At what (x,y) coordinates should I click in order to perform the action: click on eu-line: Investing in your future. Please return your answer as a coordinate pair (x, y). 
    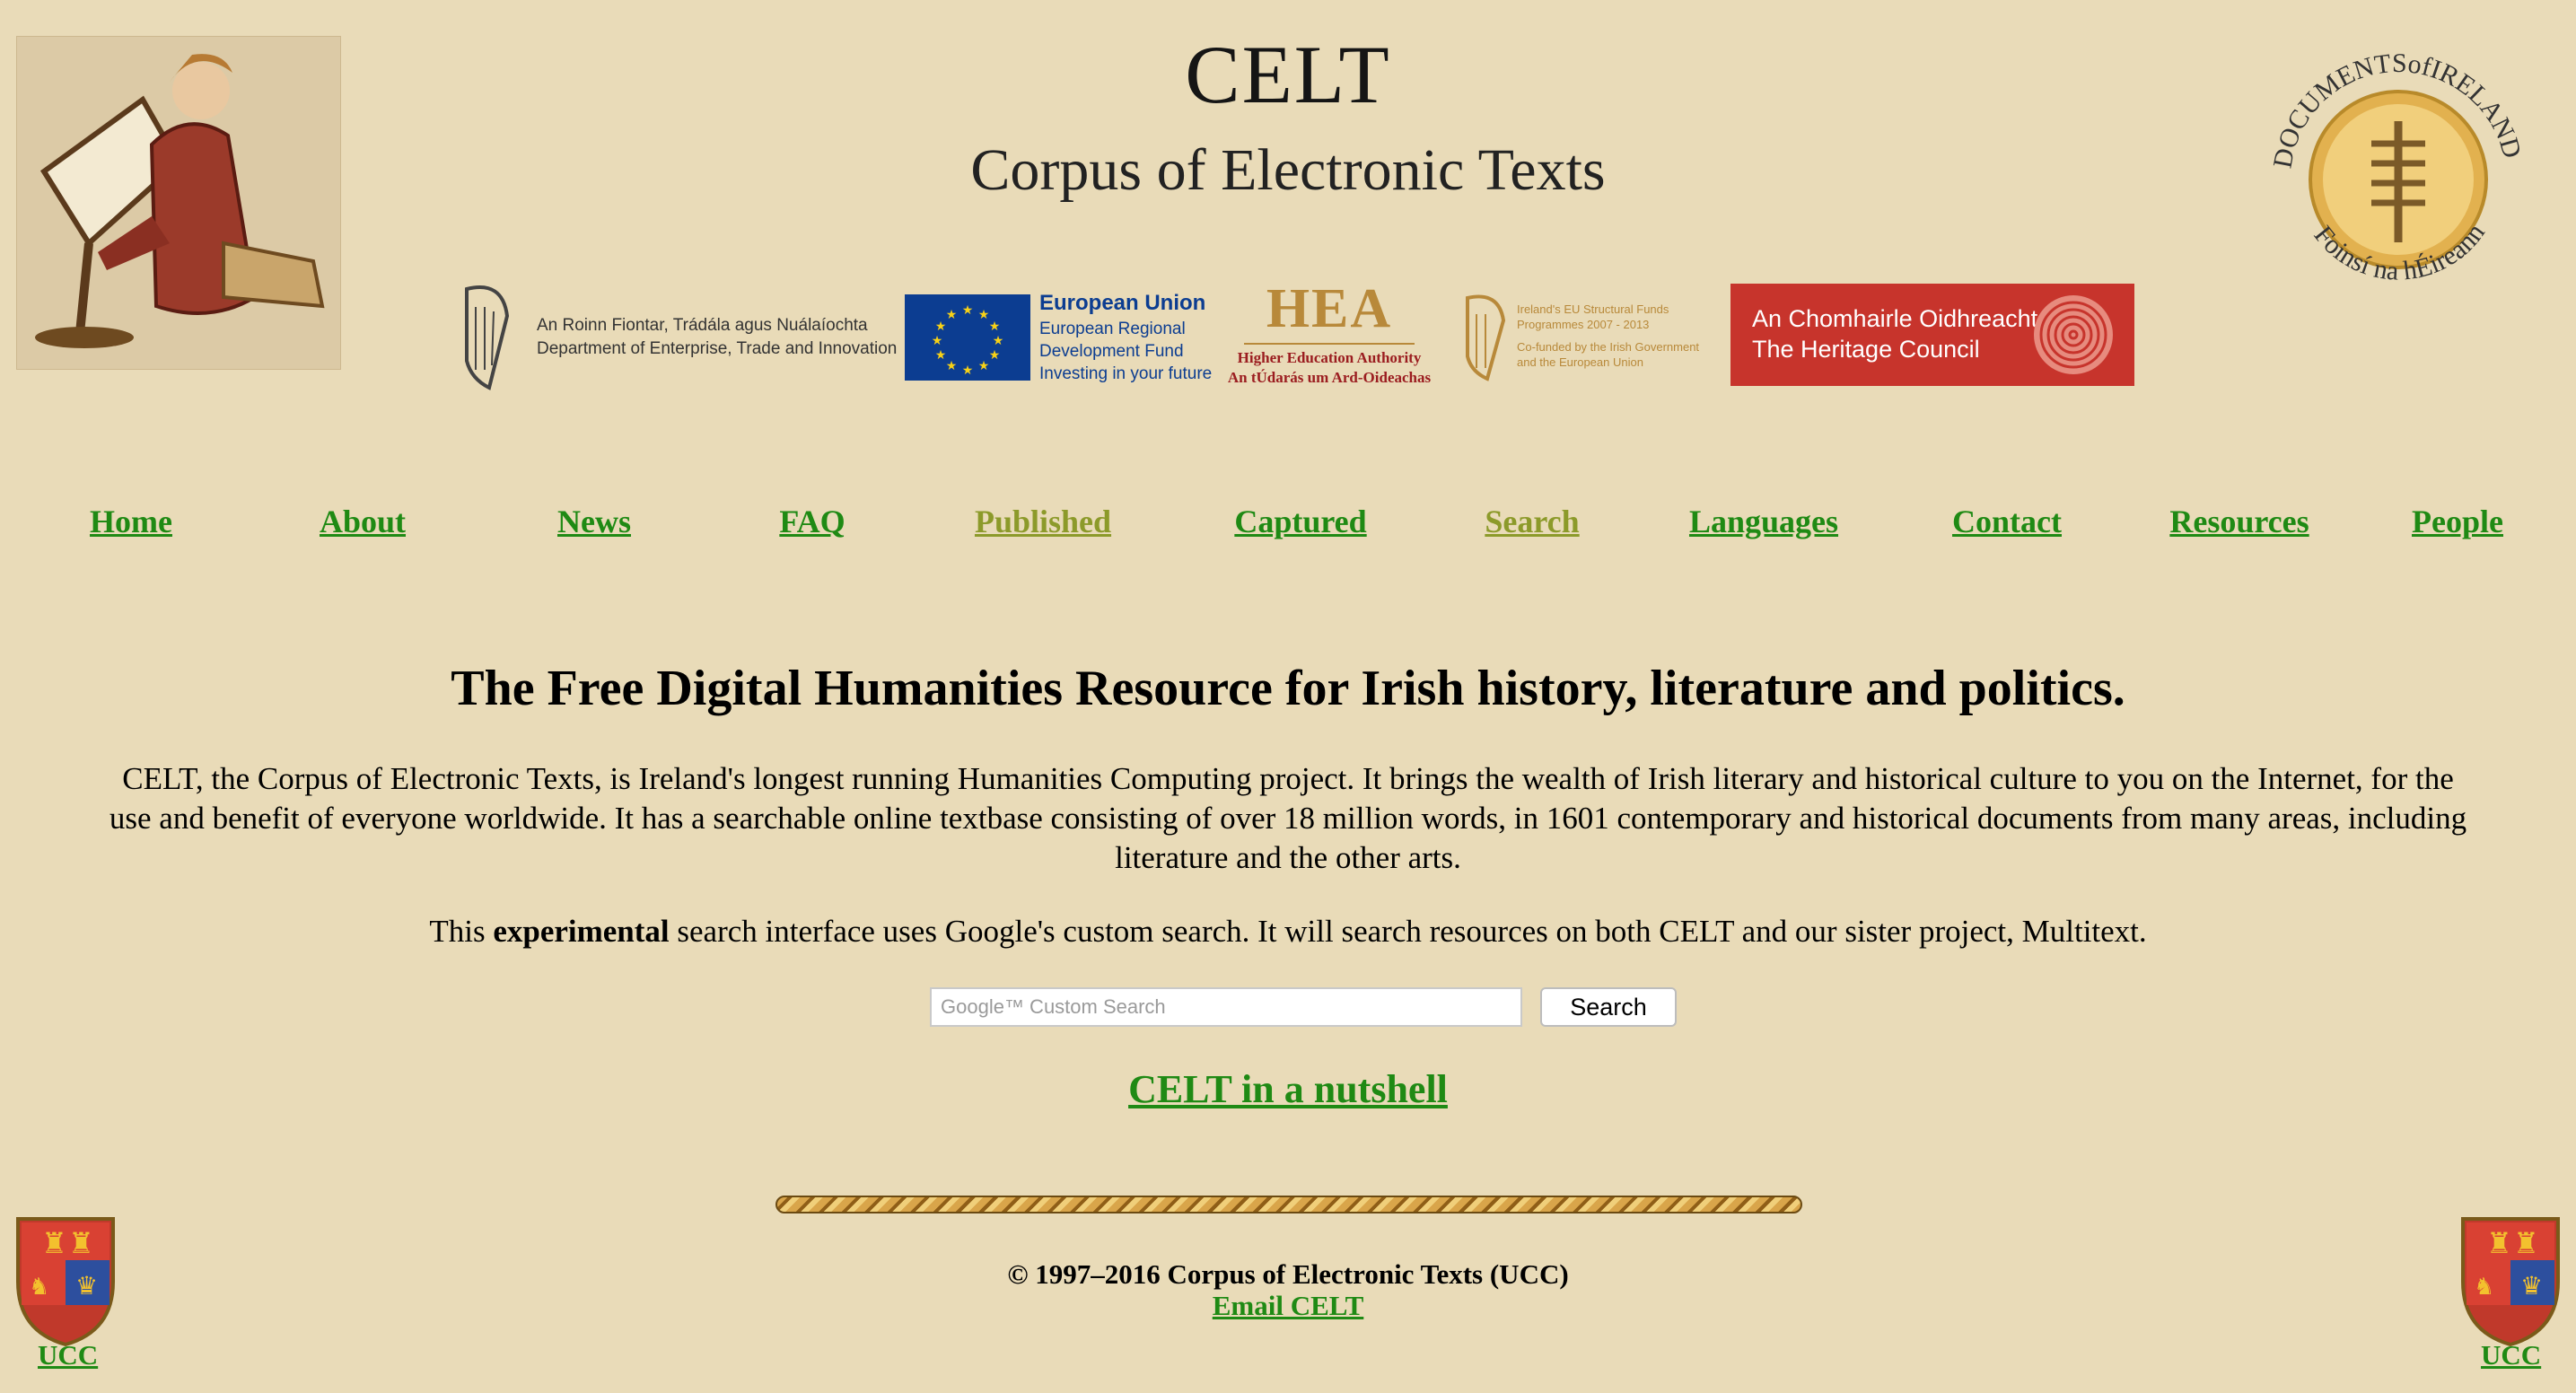
    Looking at the image, I should click on (1126, 374).